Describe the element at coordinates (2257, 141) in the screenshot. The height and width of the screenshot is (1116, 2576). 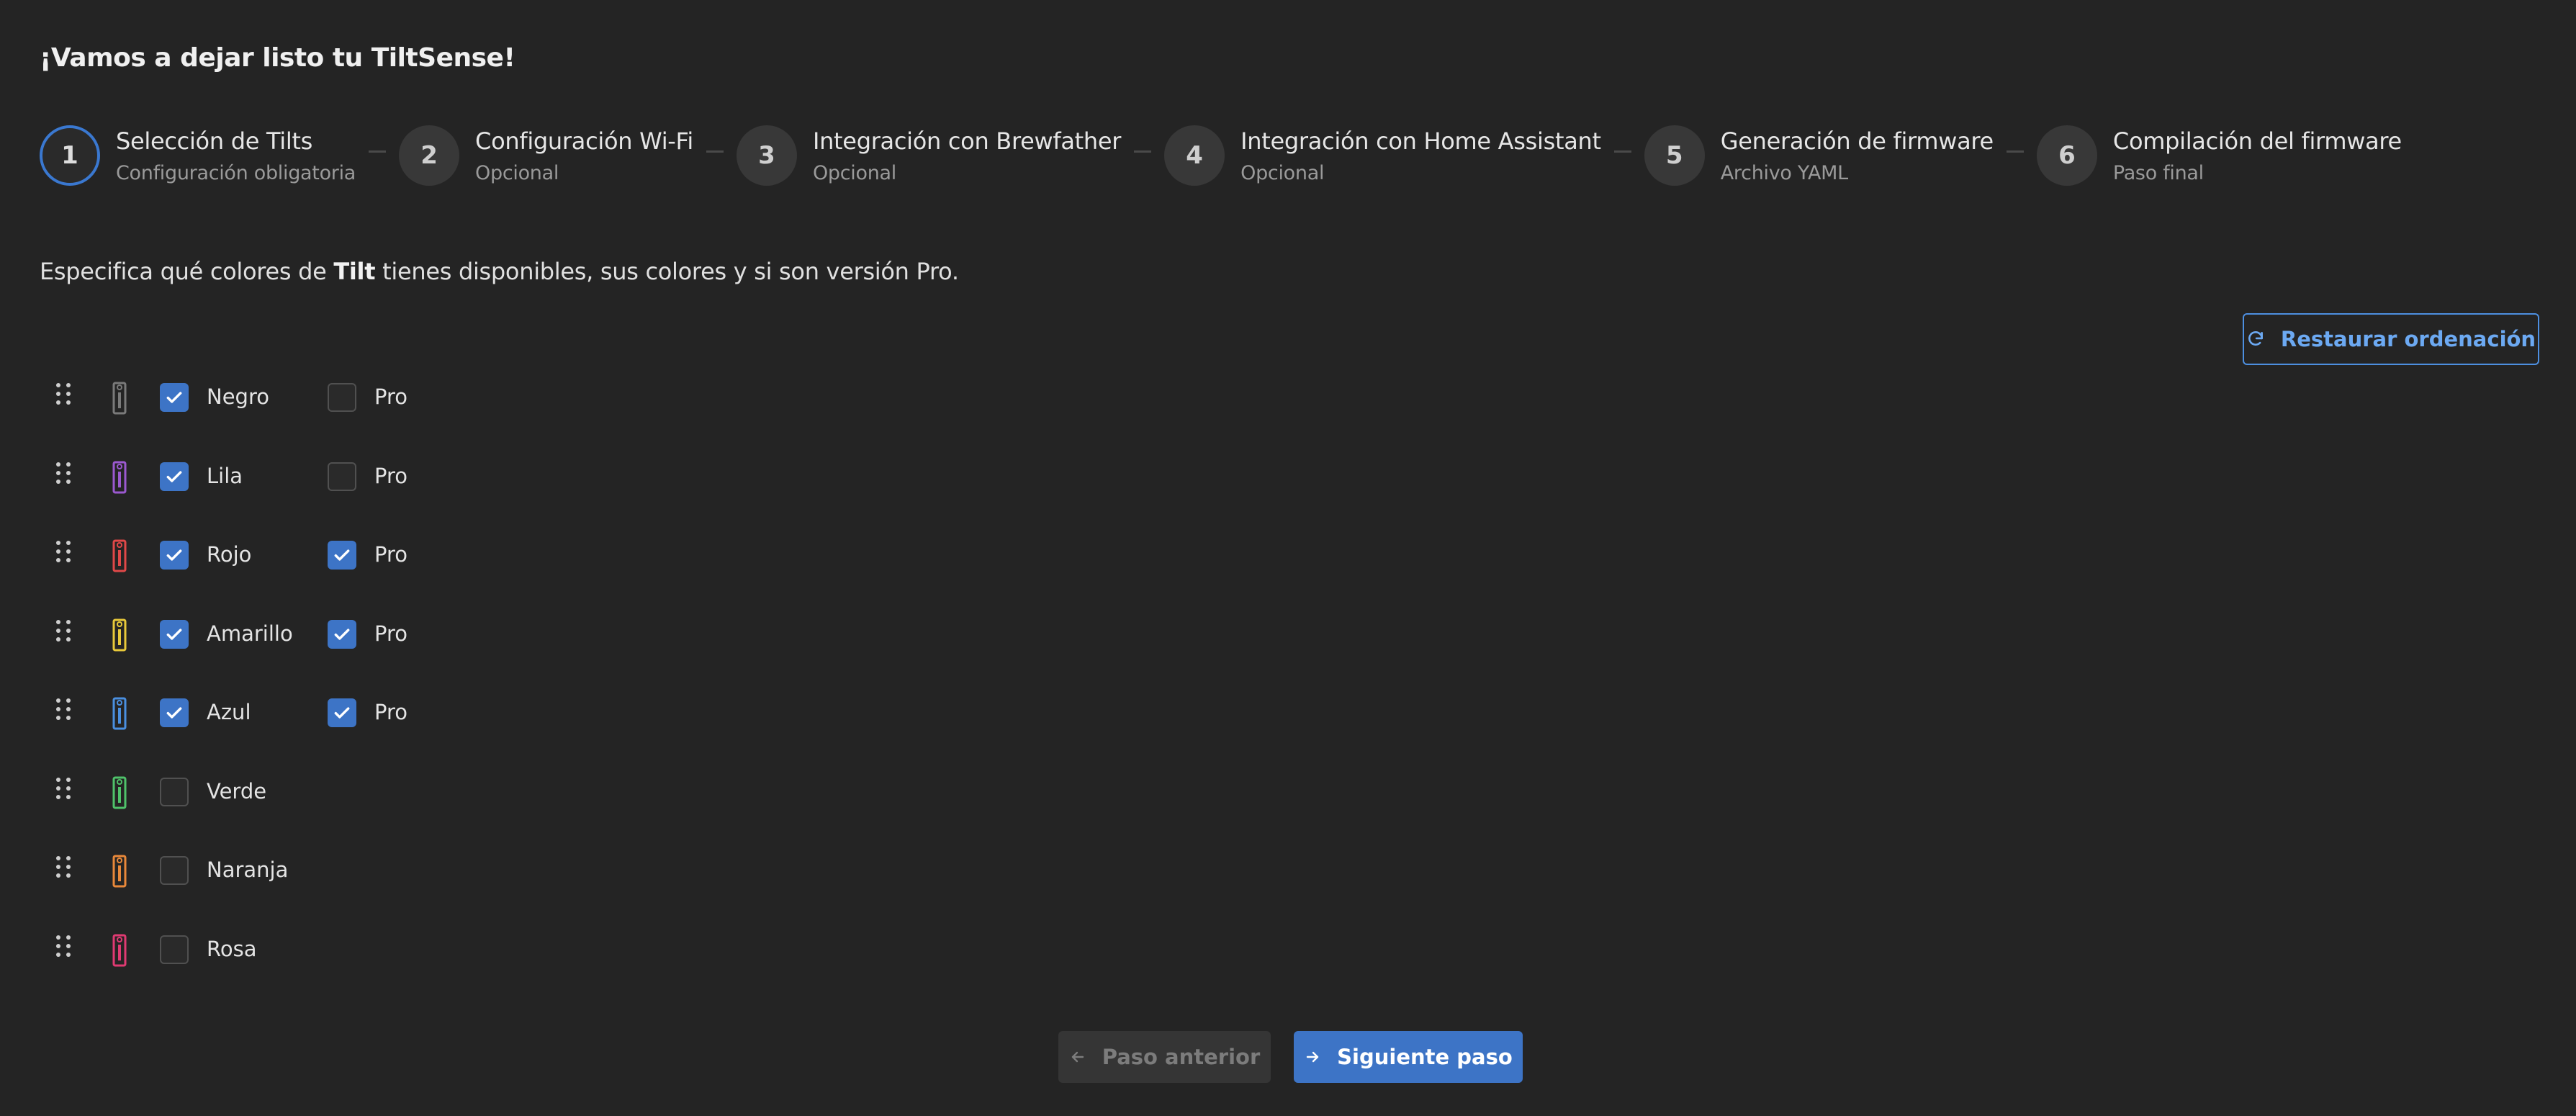
I see `step-label: Compilación del firmware` at that location.